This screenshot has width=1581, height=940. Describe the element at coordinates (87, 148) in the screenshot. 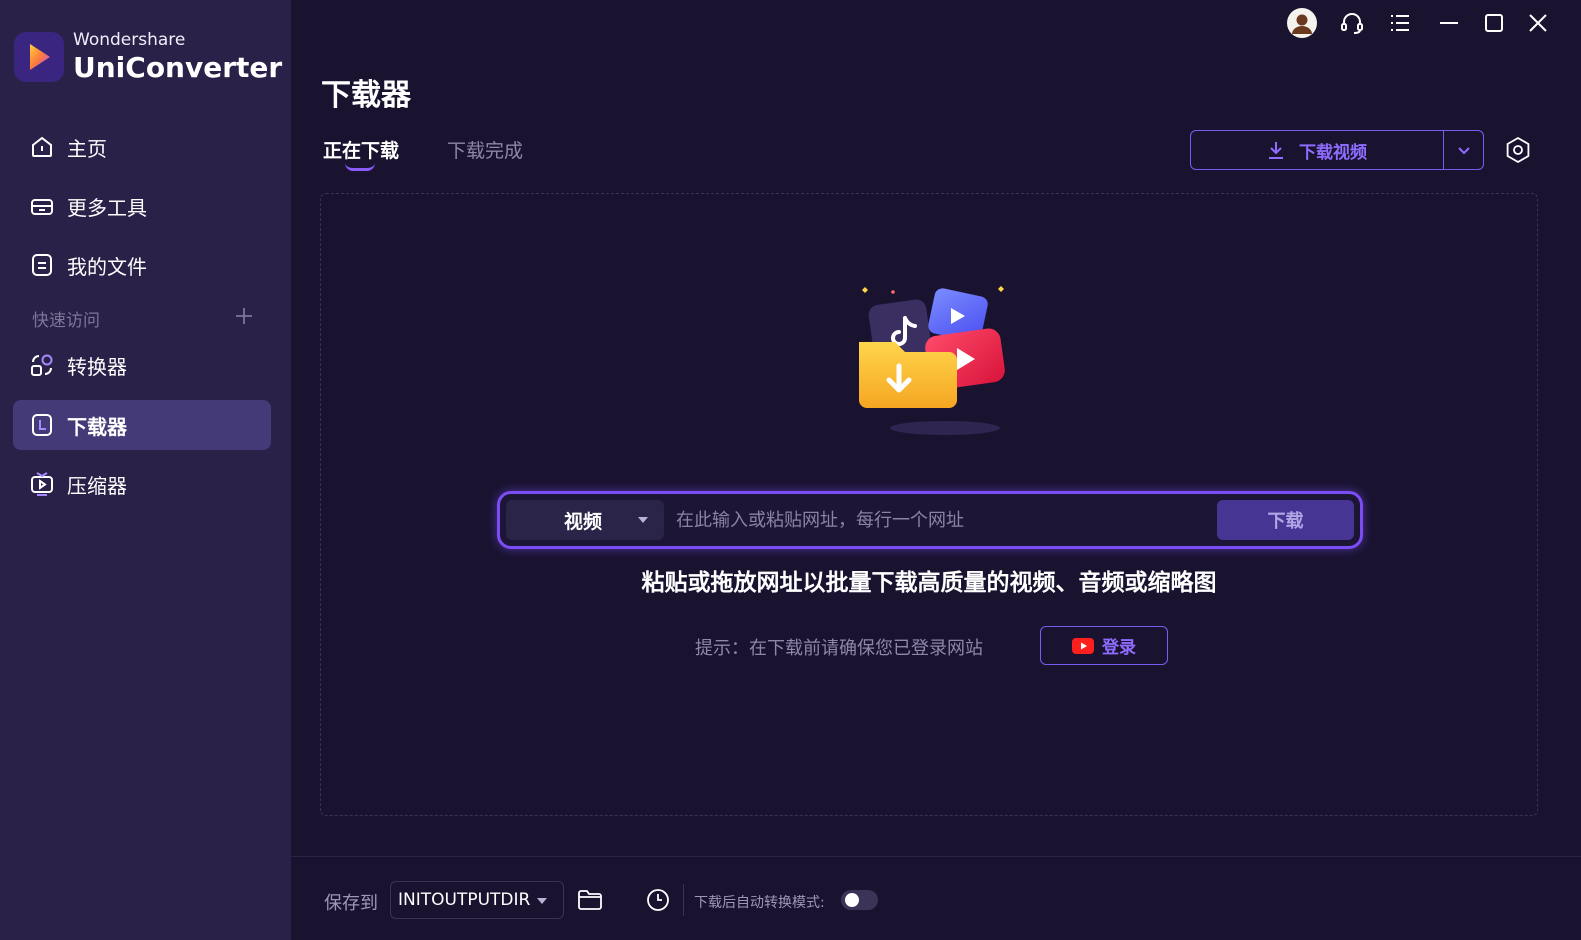

I see `sidebar-item-label: 主页` at that location.